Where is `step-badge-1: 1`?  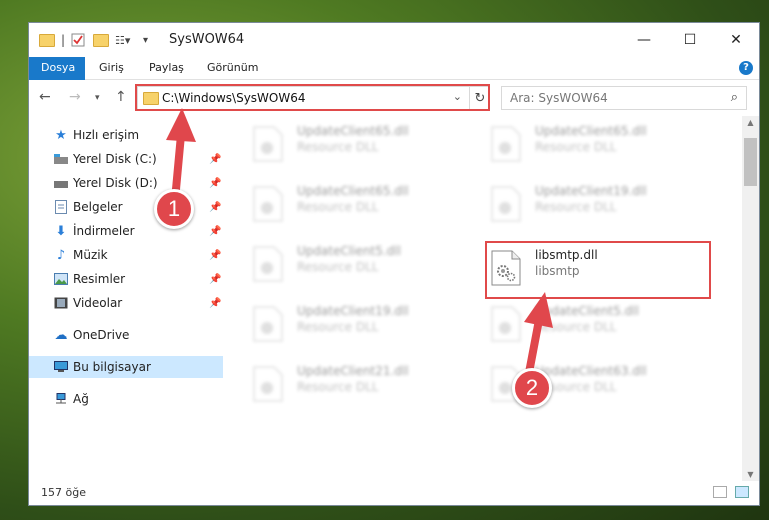 step-badge-1: 1 is located at coordinates (174, 209).